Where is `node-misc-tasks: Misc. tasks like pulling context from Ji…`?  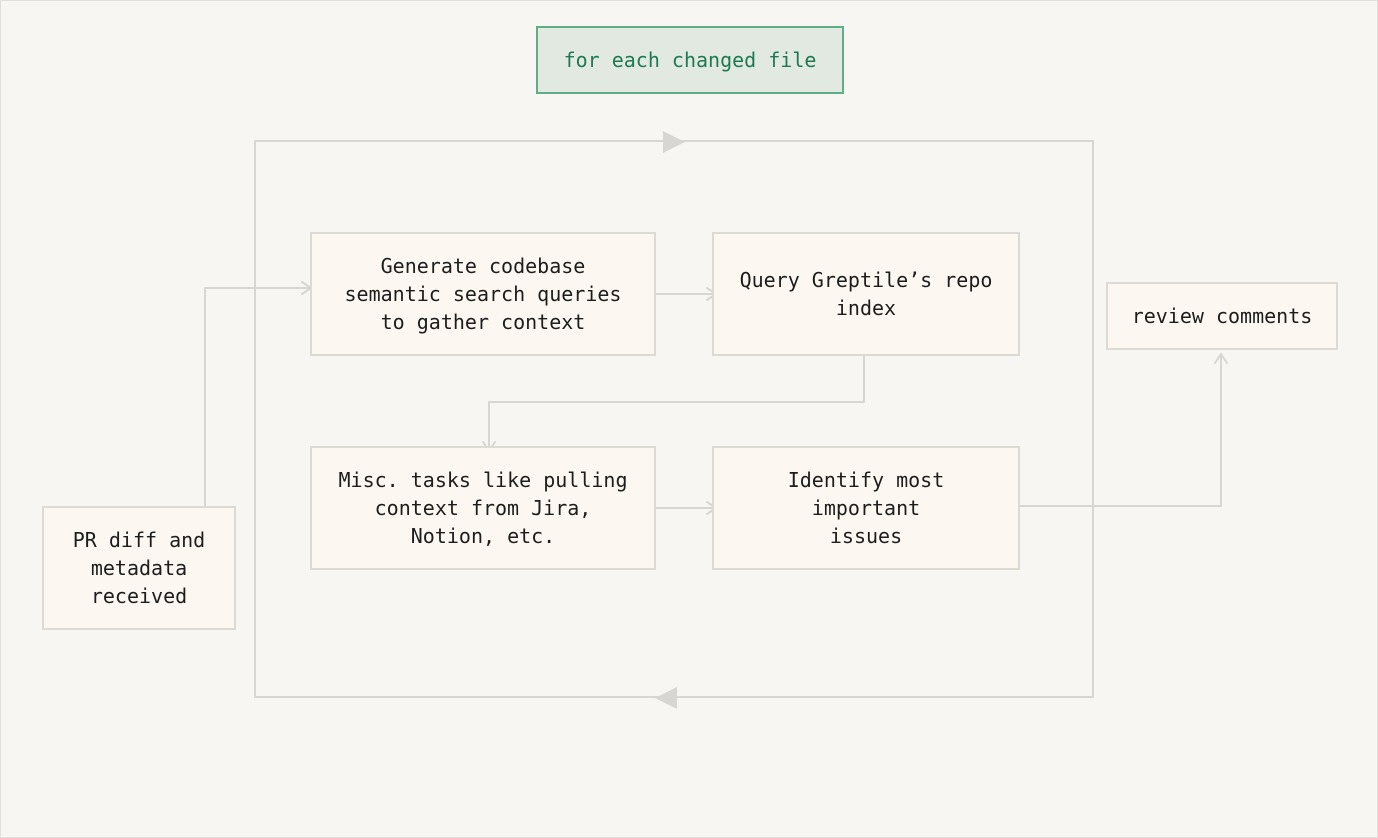 node-misc-tasks: Misc. tasks like pulling context from Ji… is located at coordinates (483, 508).